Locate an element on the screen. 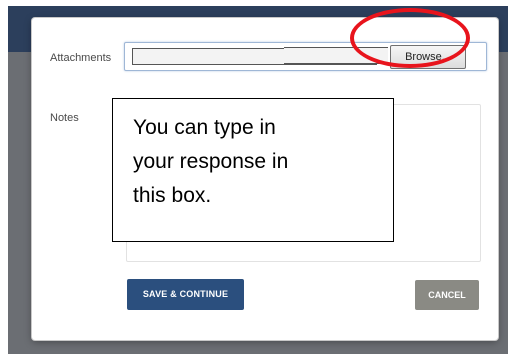  notes-label: Notes is located at coordinates (64, 118).